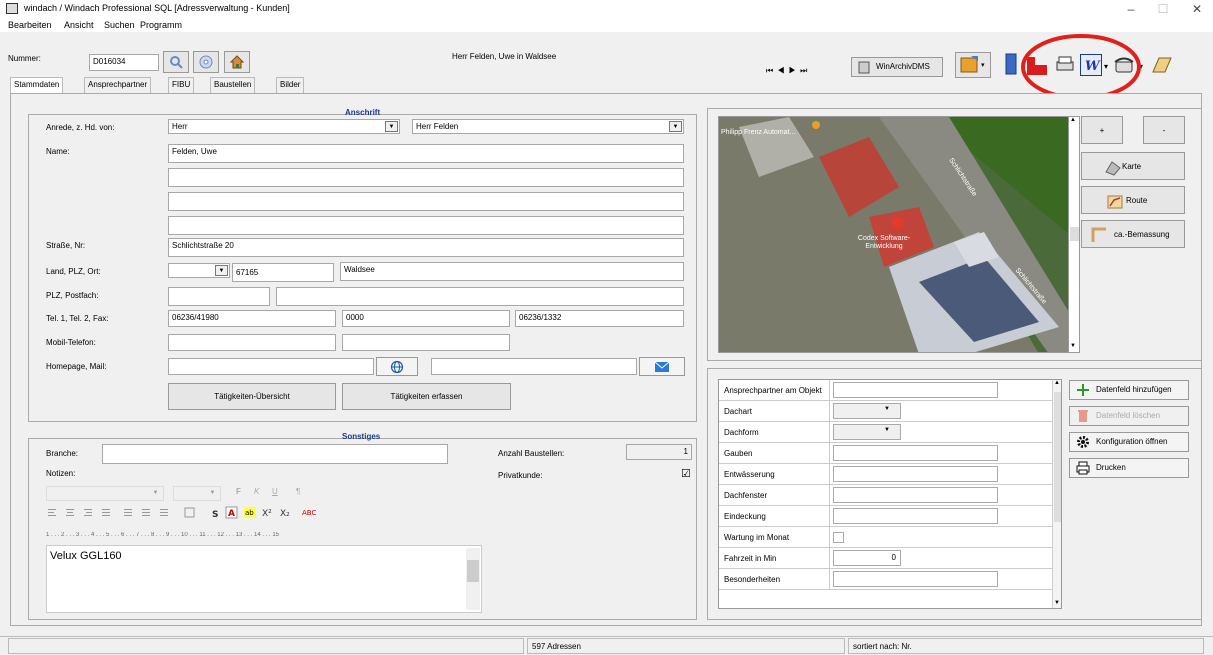 Image resolution: width=1213 pixels, height=655 pixels. Describe the element at coordinates (119, 25) in the screenshot. I see `menu-suchen: Suchen` at that location.